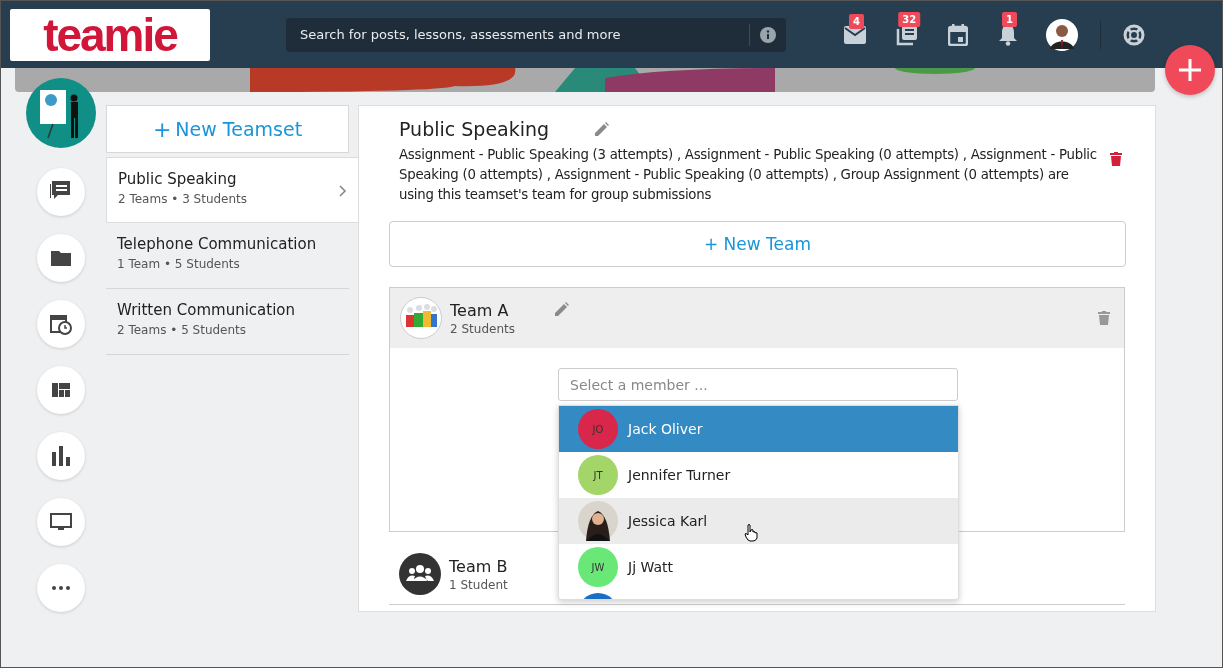 Image resolution: width=1223 pixels, height=668 pixels. Describe the element at coordinates (748, 175) in the screenshot. I see `usage-description: Assignment - Public Speaking (3 attempts) , Assignment - Public Speaking (0 attempts) , Assignment - Public Speaking (0 attempts) , Assignment - Public Speaking (0 attempts) , Group Assignment (0 attempts) are using this teamset's team for group submissions` at that location.